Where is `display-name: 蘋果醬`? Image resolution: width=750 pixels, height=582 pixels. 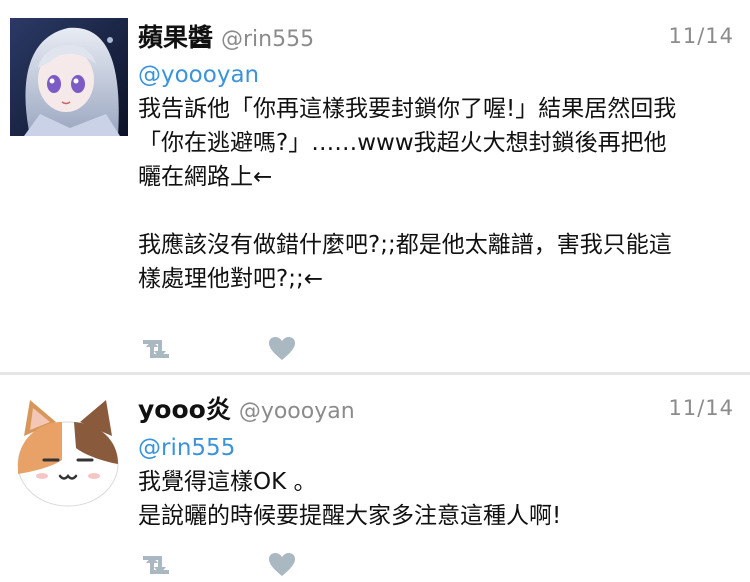
display-name: 蘋果醬 is located at coordinates (175, 37).